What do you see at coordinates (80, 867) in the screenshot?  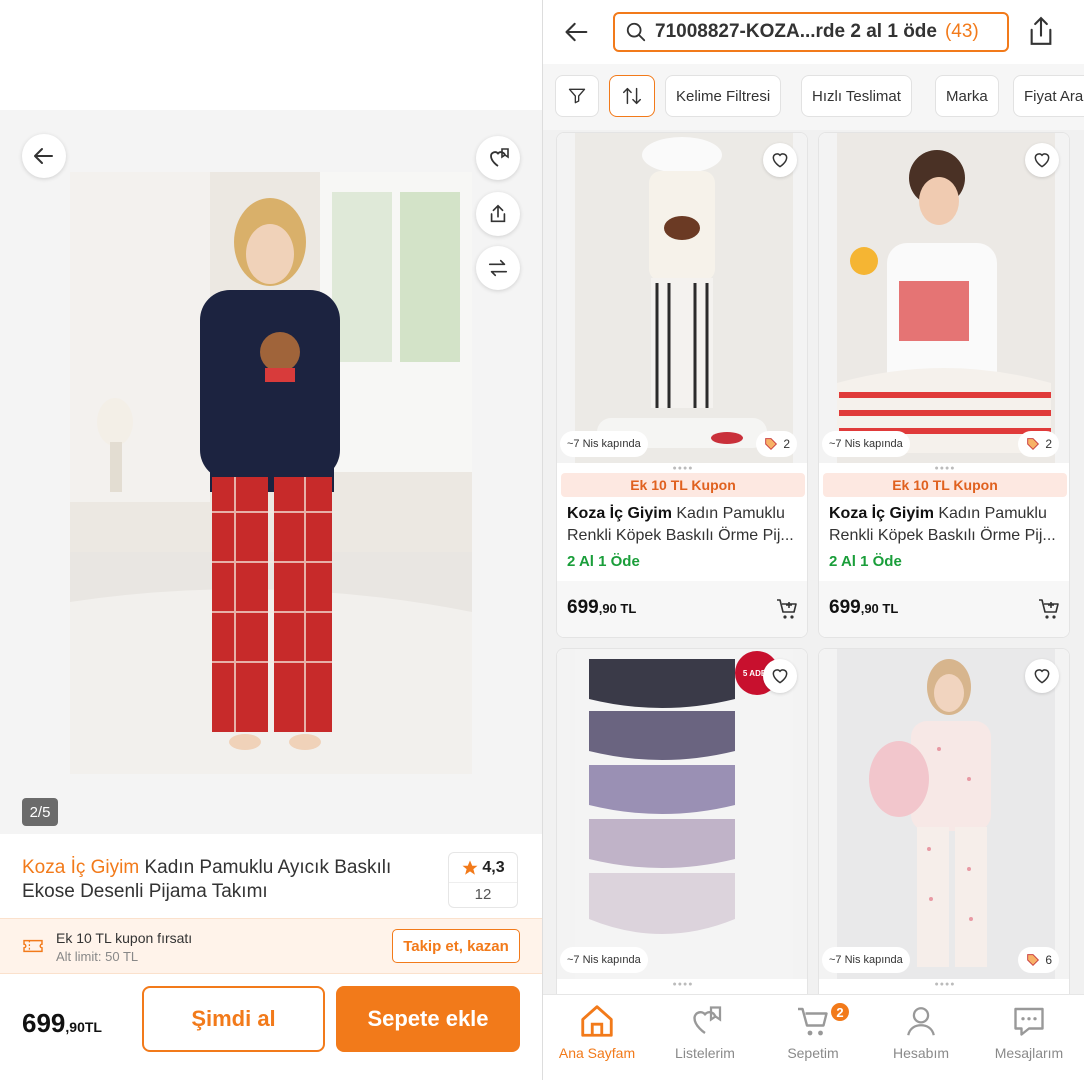 I see `product-brand: Koza İç Giyim` at bounding box center [80, 867].